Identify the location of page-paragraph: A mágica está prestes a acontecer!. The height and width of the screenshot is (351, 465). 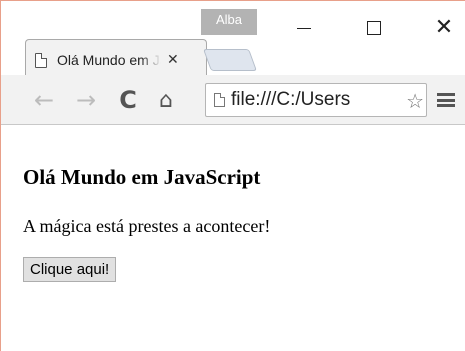
(147, 226).